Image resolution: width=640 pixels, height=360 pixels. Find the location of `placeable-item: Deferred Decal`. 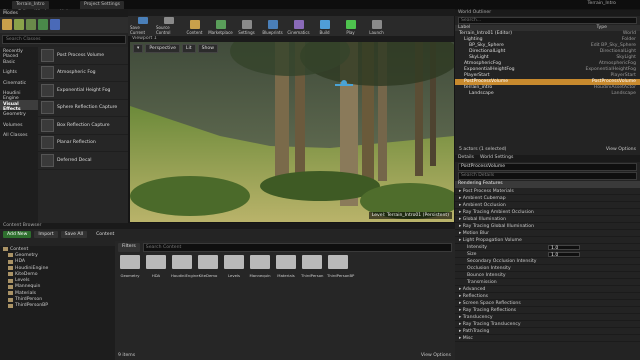

placeable-item: Deferred Decal is located at coordinates (83, 161).